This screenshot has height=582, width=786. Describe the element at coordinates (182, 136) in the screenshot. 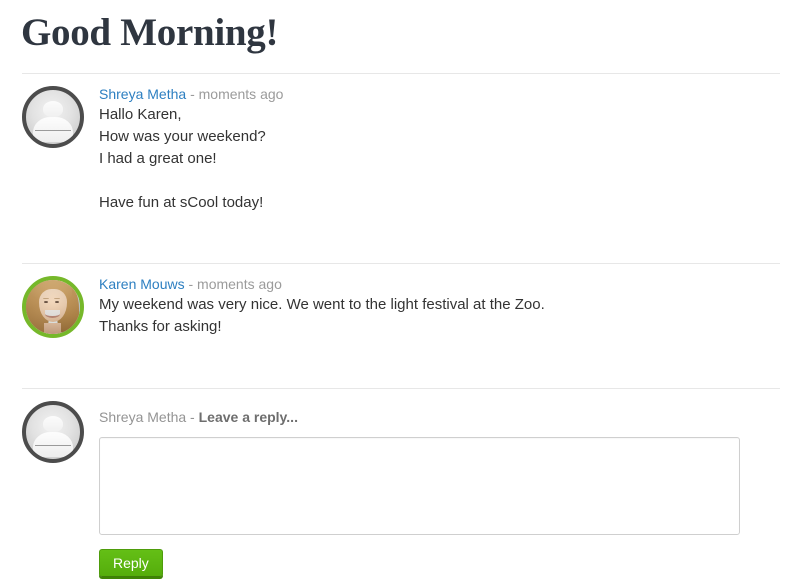

I see `comment-body-line: How was your weekend?` at that location.